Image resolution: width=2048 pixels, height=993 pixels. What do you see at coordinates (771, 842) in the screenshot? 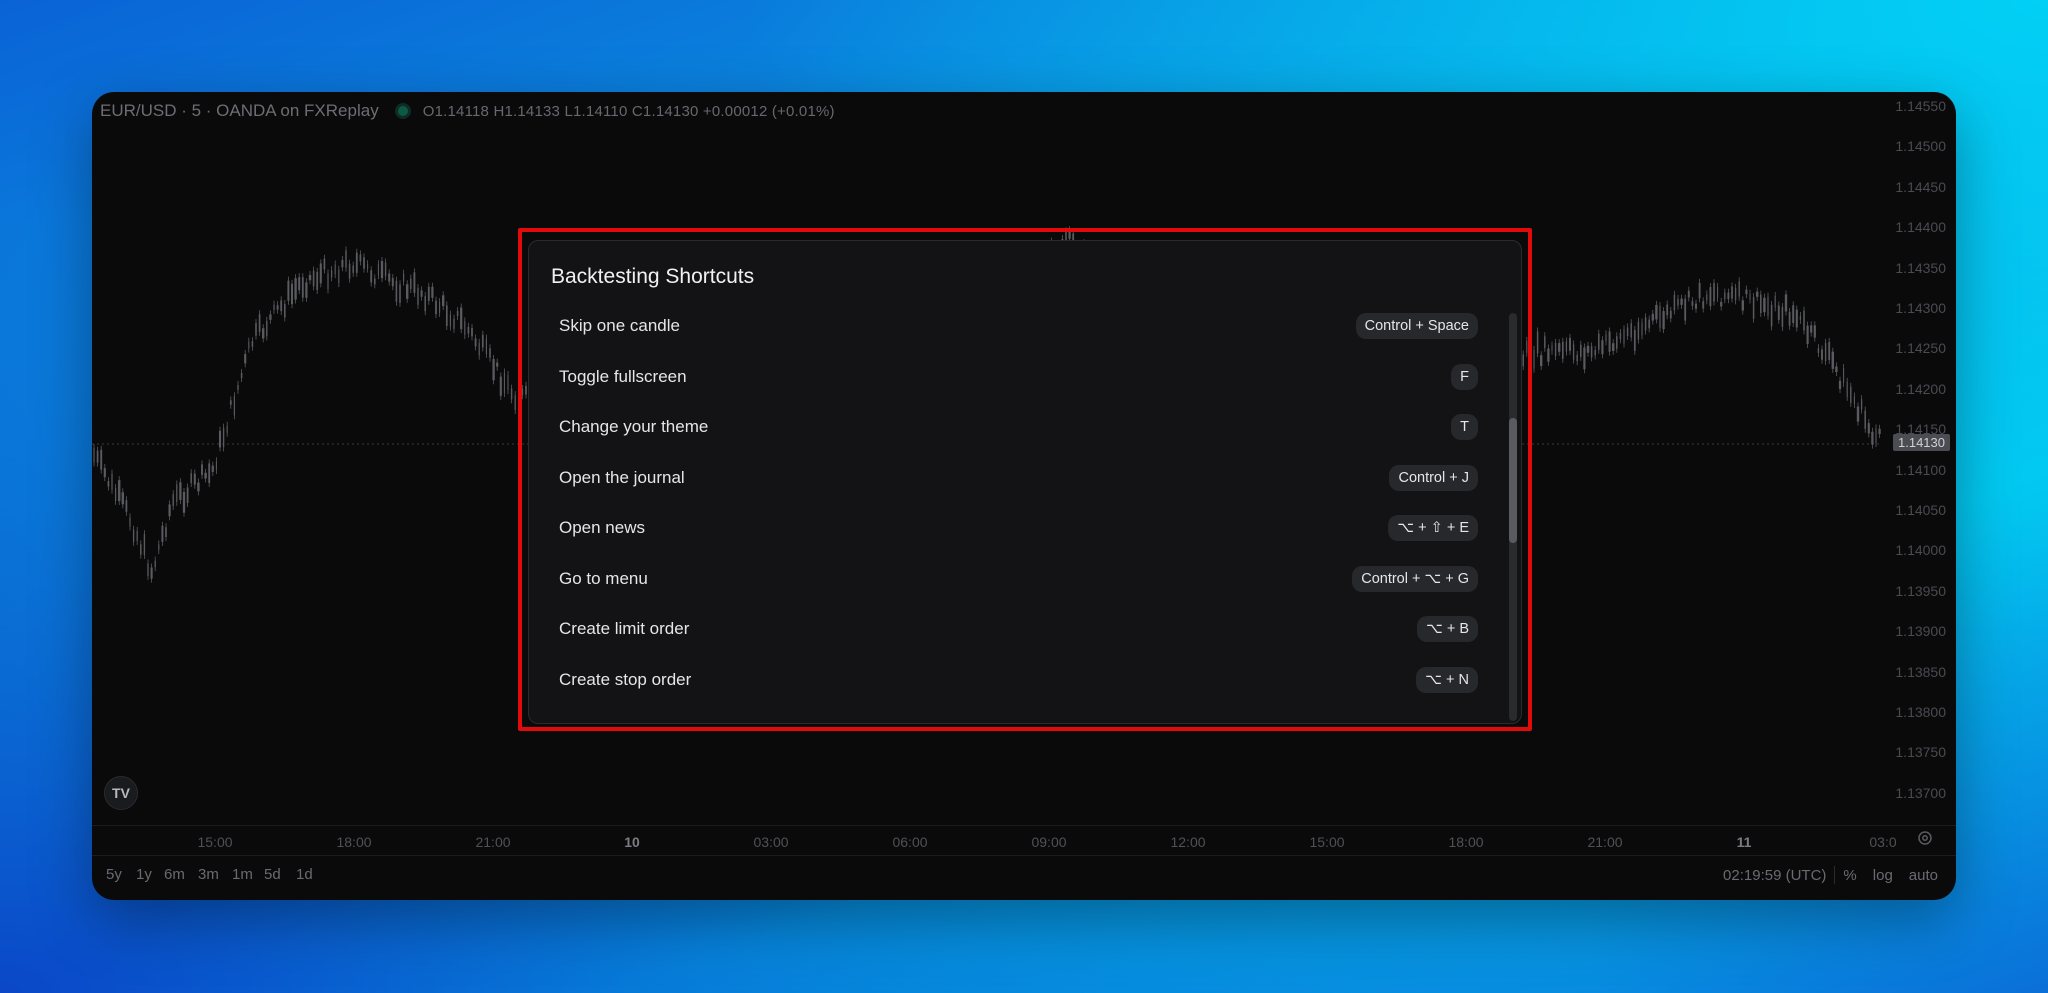
I see `time-tick-label: 03:00` at bounding box center [771, 842].